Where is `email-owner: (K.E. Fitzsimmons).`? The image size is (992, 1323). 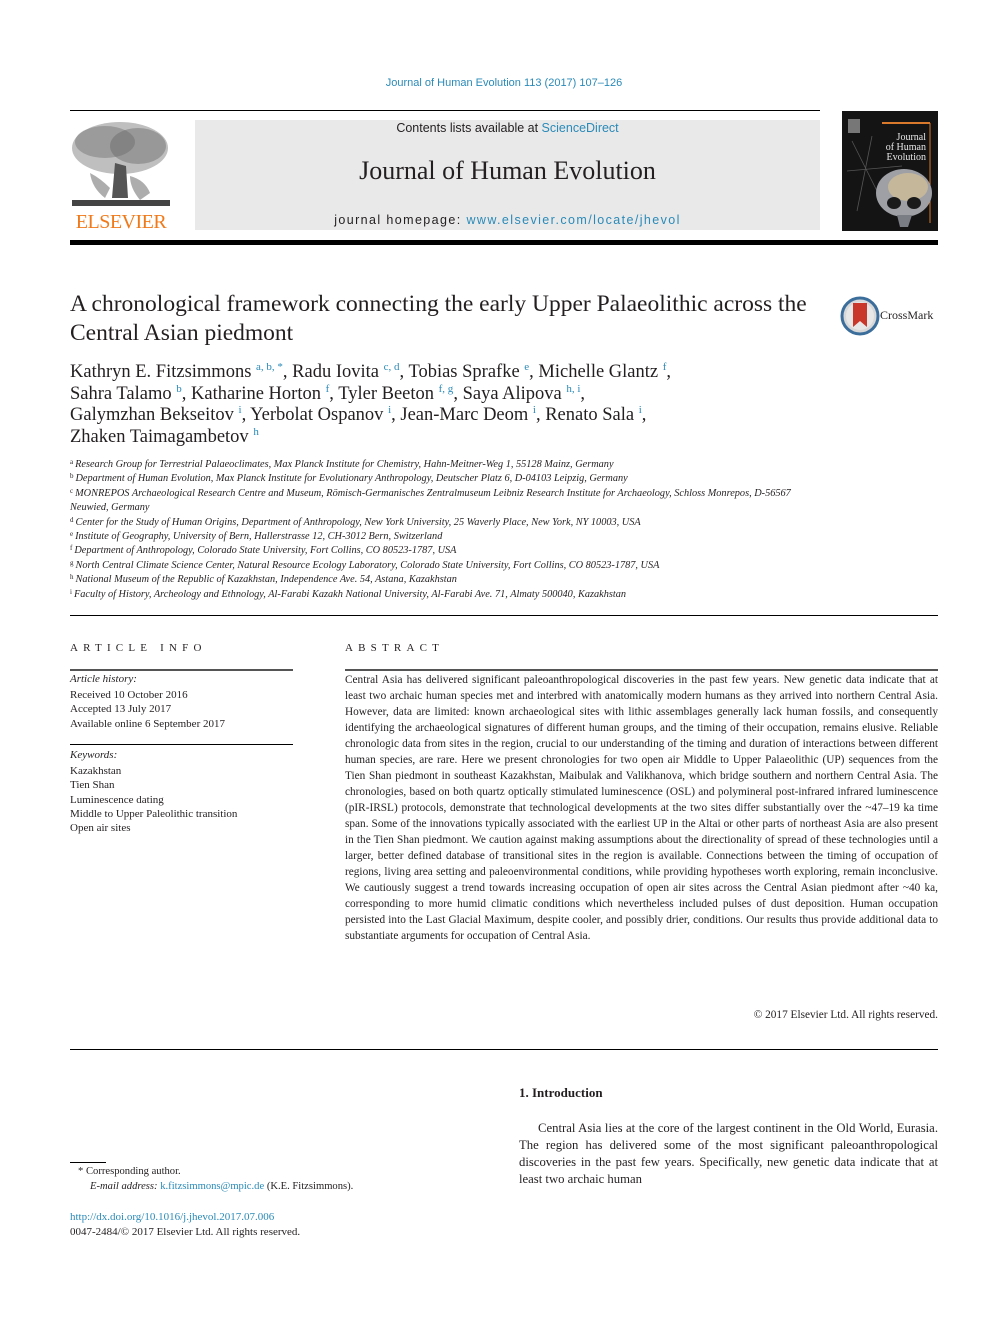
email-owner: (K.E. Fitzsimmons). is located at coordinates (310, 1186).